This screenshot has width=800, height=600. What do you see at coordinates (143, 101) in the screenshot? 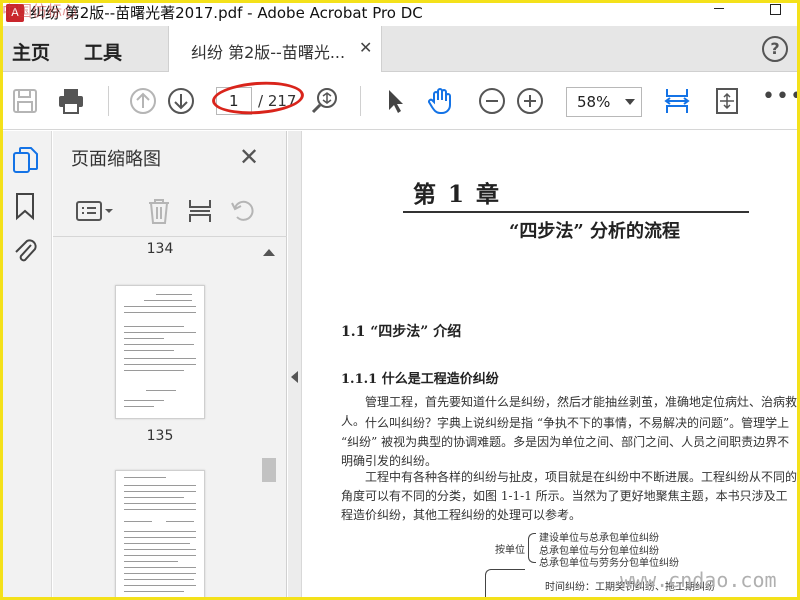
I see `previous-page-icon` at bounding box center [143, 101].